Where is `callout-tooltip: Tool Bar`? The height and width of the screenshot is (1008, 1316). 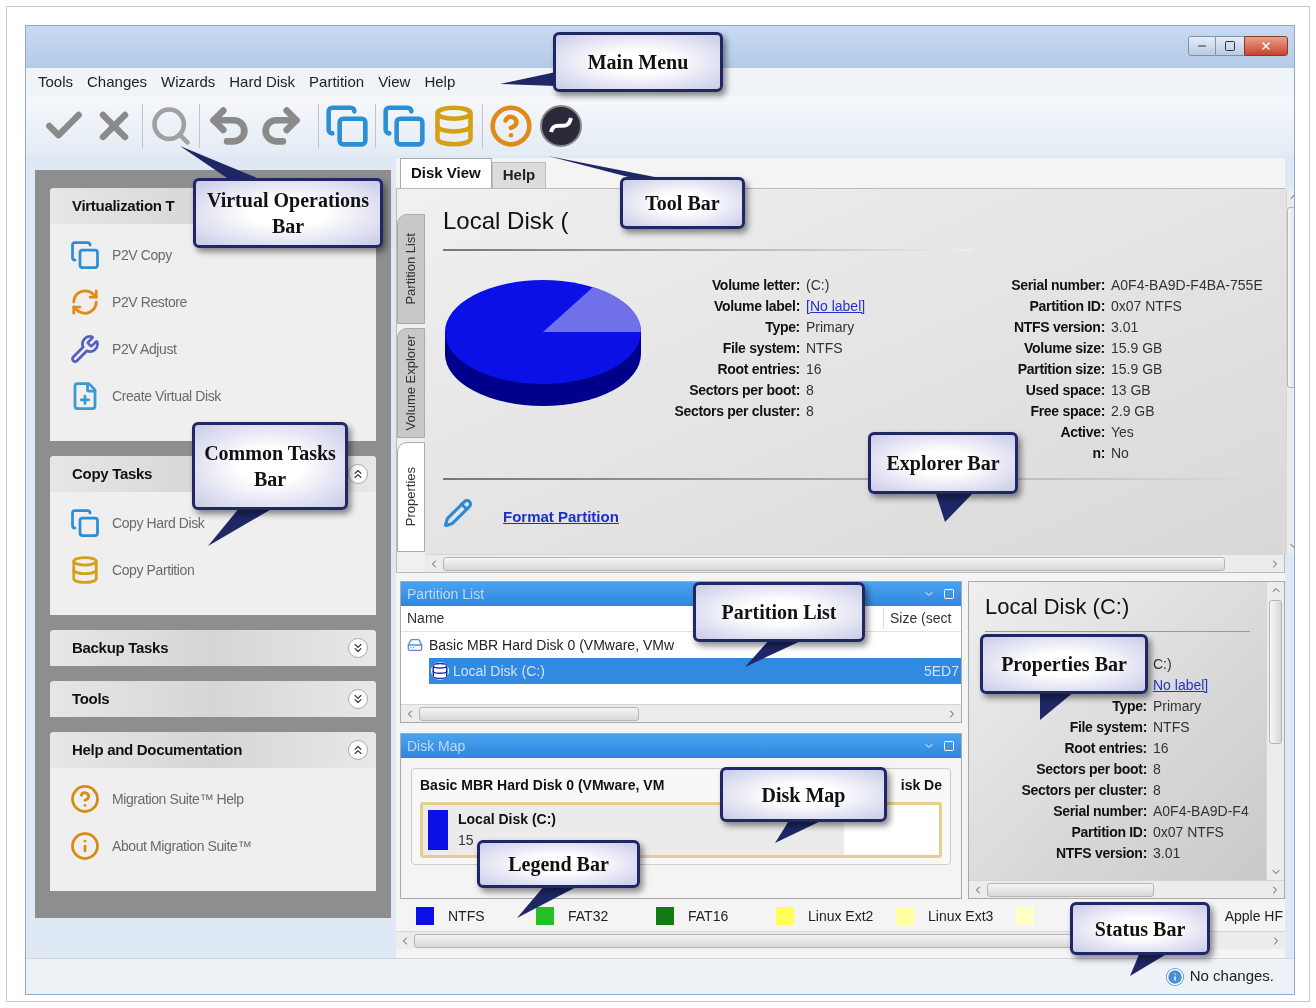
callout-tooltip: Tool Bar is located at coordinates (682, 203).